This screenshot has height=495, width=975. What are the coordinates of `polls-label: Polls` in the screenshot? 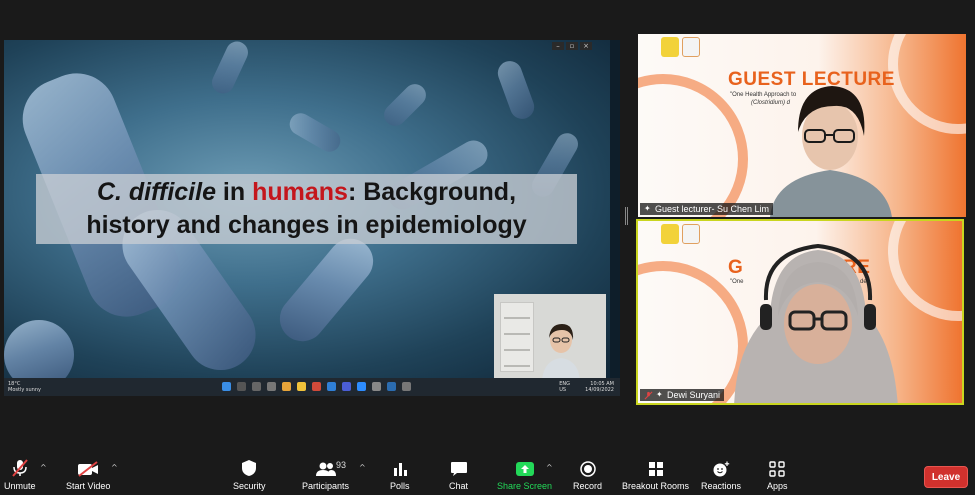 It's located at (400, 486).